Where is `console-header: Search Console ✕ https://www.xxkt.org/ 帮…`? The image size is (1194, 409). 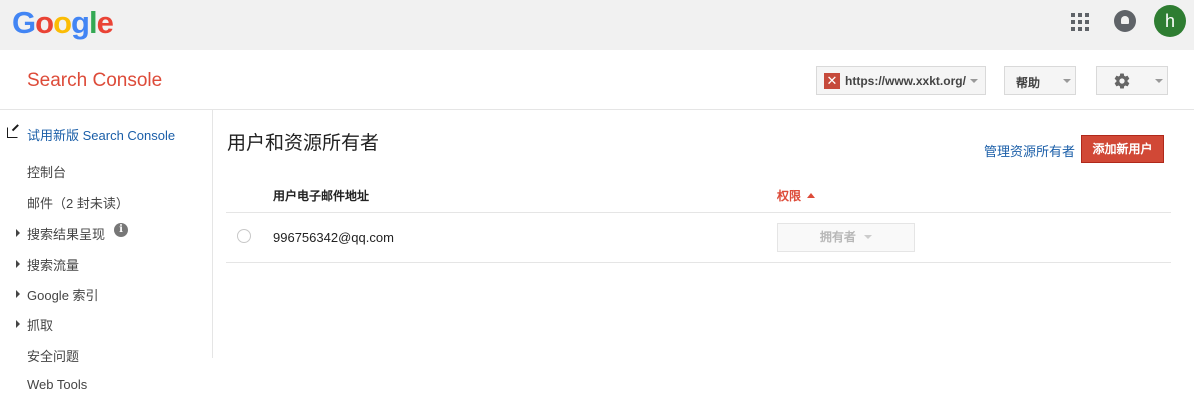
console-header: Search Console ✕ https://www.xxkt.org/ 帮… is located at coordinates (597, 80).